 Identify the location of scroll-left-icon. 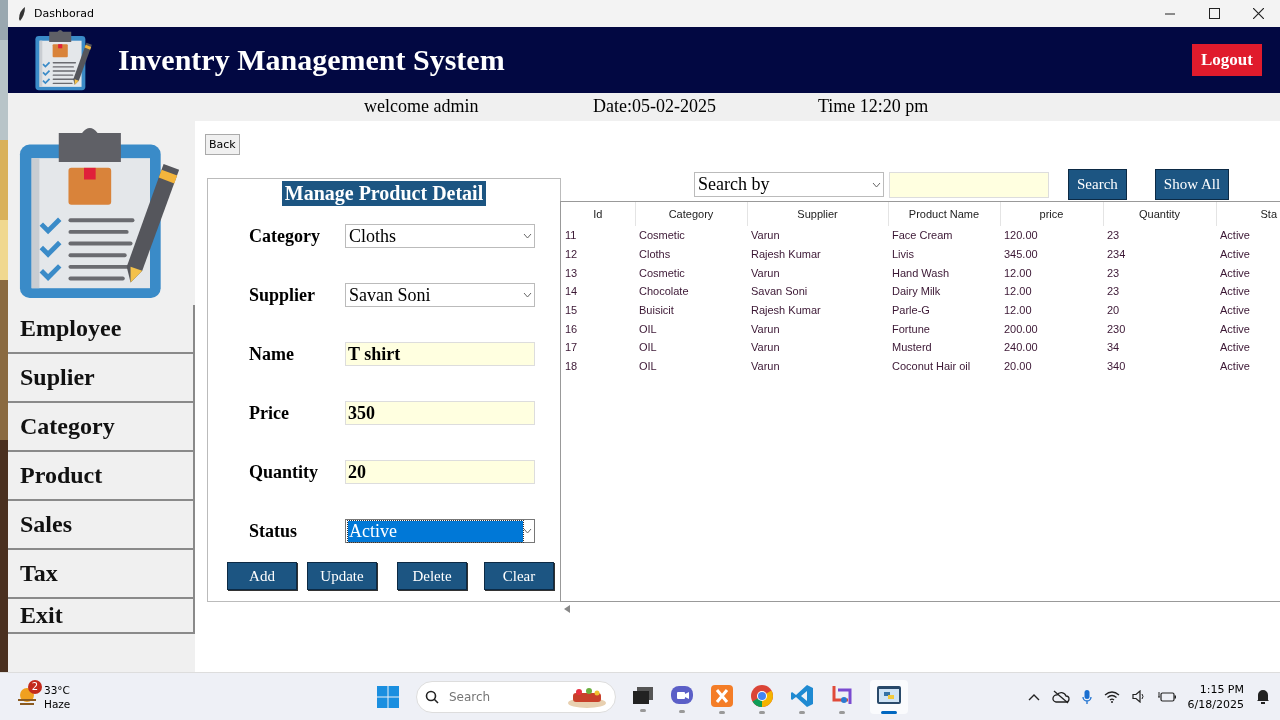
(567, 609).